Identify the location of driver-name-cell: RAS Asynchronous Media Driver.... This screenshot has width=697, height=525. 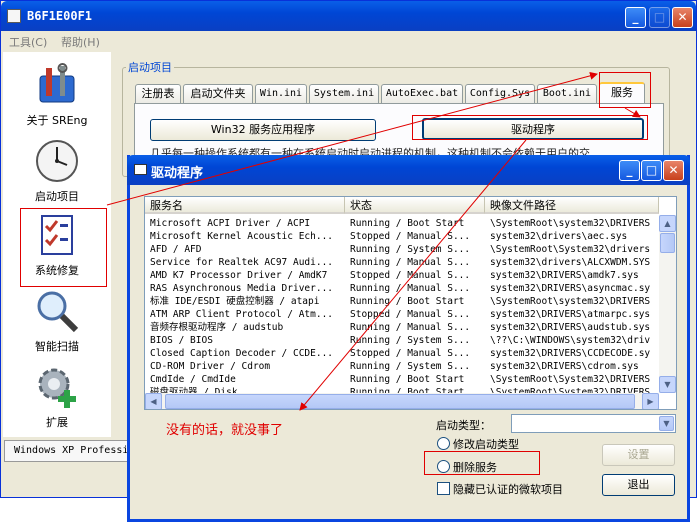
(242, 288).